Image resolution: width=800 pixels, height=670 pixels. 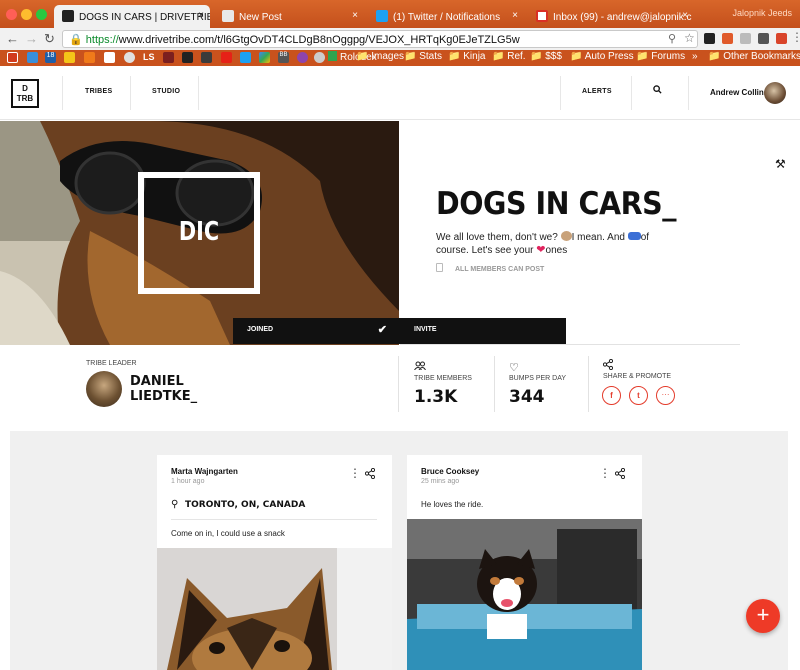 I want to click on bookmarks-more-icon: », so click(x=695, y=58).